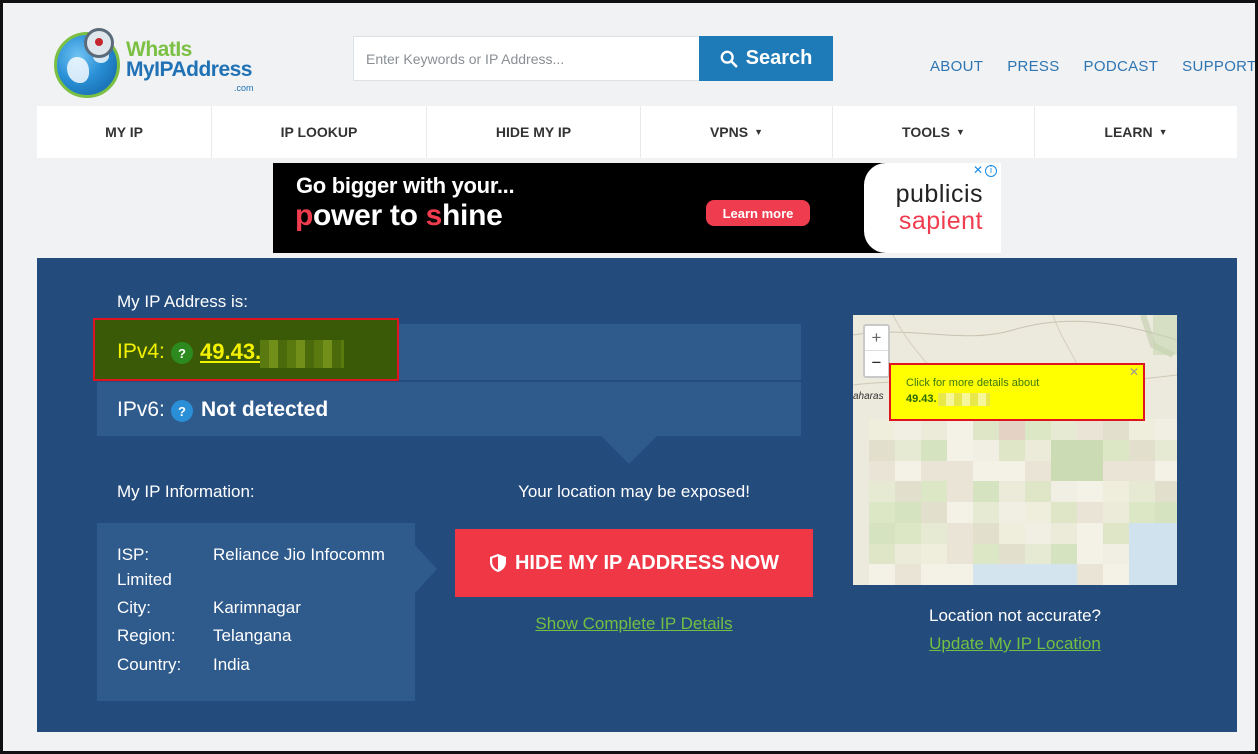  I want to click on link-about: ABOUT, so click(956, 66).